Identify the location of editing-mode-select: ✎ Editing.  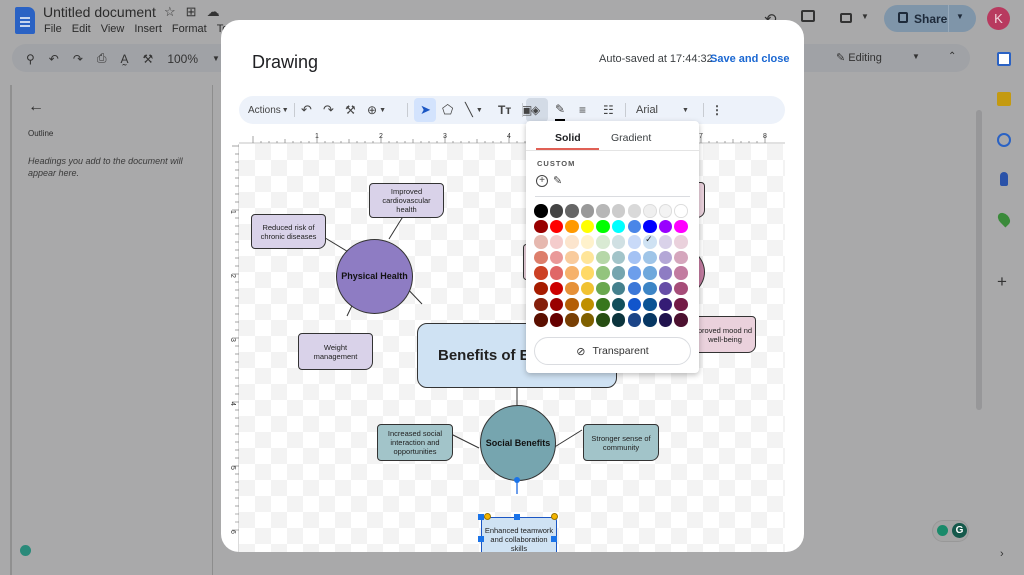
(859, 57).